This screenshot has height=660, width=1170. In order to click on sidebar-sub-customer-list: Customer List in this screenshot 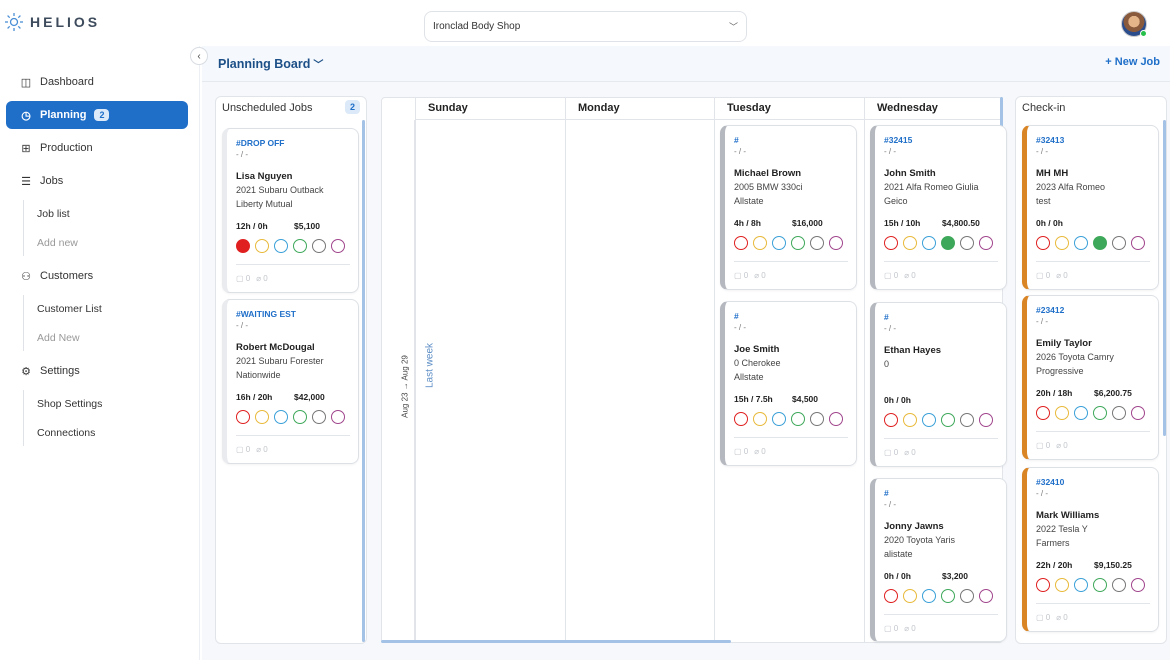, I will do `click(69, 309)`.